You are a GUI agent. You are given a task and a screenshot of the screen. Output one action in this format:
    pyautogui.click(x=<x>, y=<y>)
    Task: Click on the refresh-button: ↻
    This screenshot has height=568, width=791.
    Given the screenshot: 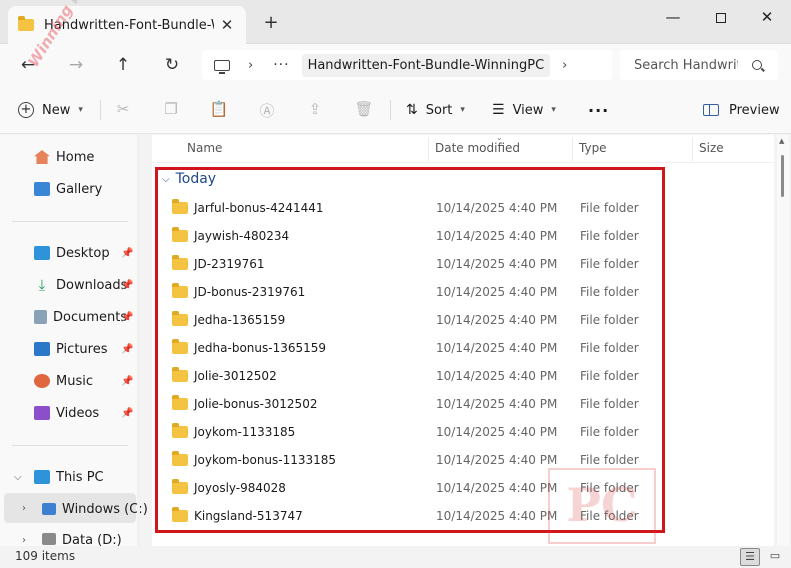 What is the action you would take?
    pyautogui.click(x=172, y=65)
    